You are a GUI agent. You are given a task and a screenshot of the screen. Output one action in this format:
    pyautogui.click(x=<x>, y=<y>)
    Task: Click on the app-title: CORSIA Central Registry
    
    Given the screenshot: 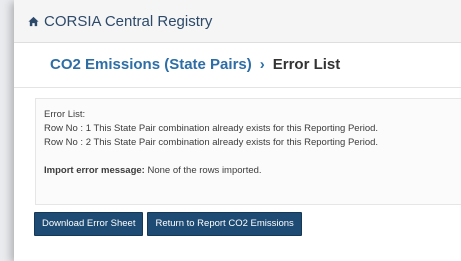 What is the action you would take?
    pyautogui.click(x=128, y=21)
    